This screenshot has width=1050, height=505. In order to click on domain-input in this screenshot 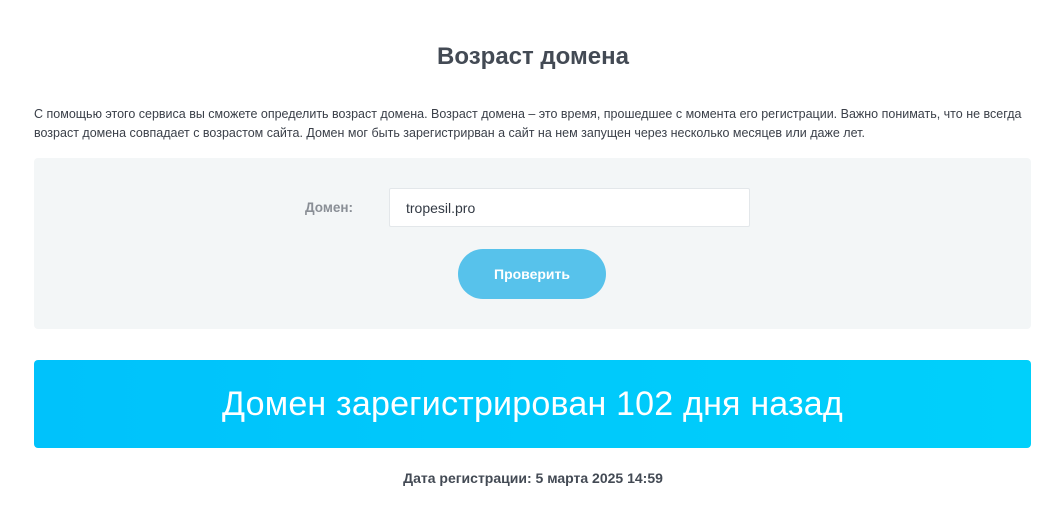, I will do `click(569, 207)`.